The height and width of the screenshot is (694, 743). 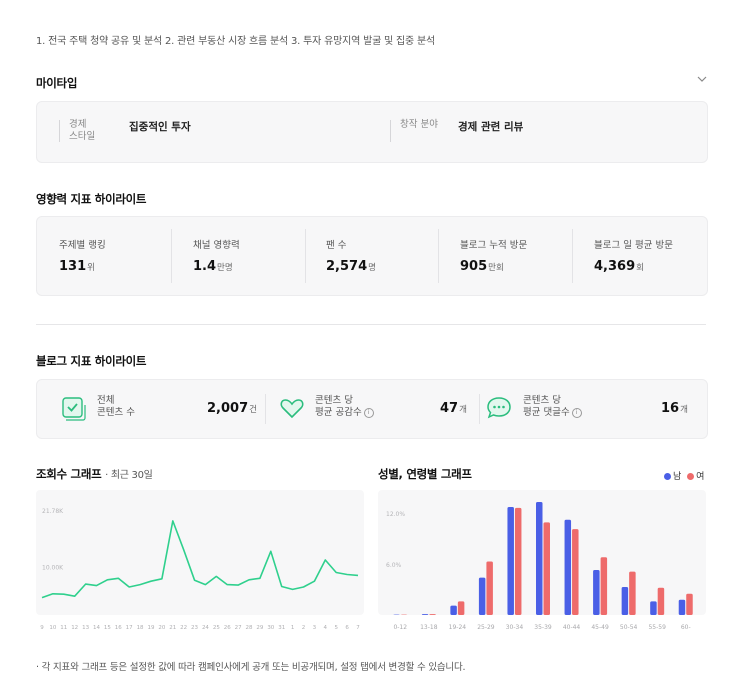 I want to click on stat-value: 1.4만명, so click(x=213, y=266).